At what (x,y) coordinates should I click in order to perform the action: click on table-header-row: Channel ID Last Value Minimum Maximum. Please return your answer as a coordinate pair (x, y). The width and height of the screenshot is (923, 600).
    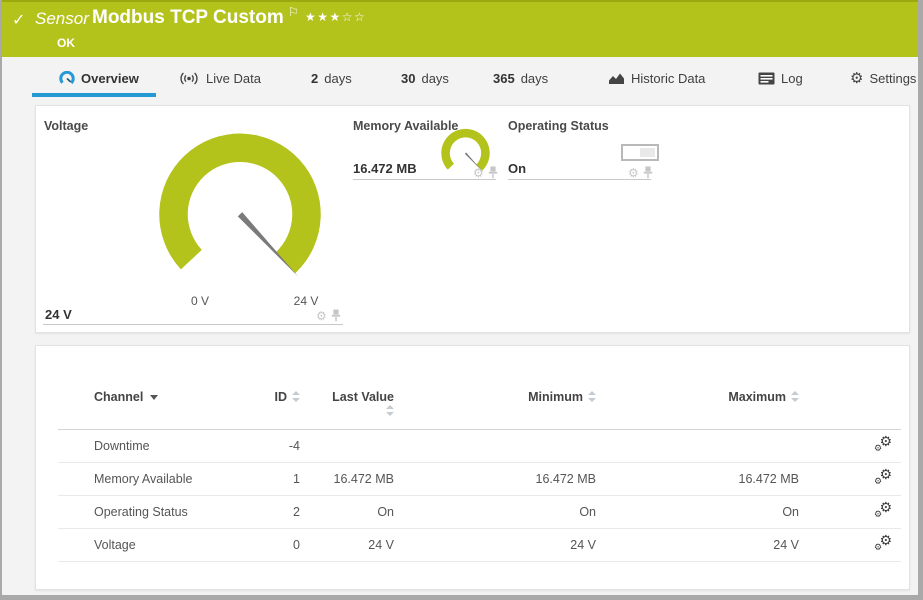
    Looking at the image, I should click on (479, 408).